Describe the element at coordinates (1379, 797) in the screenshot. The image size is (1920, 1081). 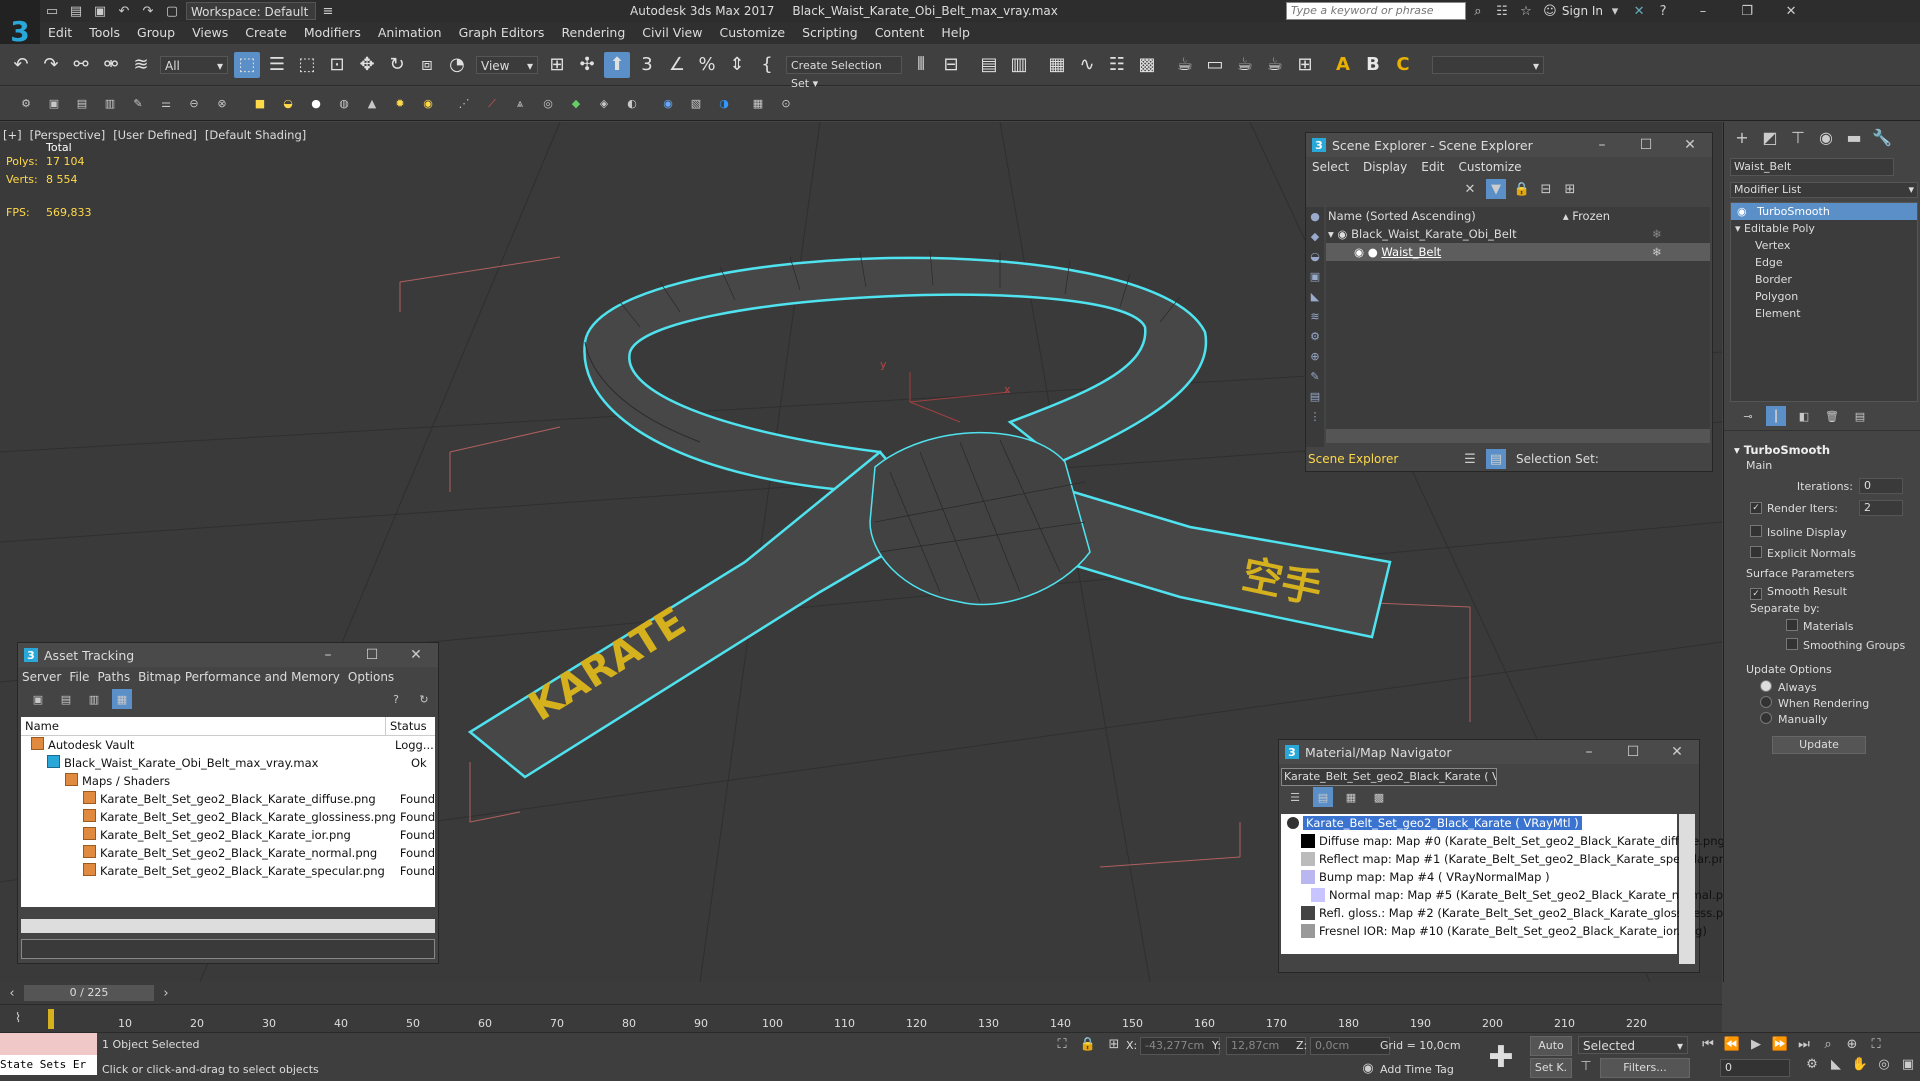
I see `large-icons-view-icon: ▩` at that location.